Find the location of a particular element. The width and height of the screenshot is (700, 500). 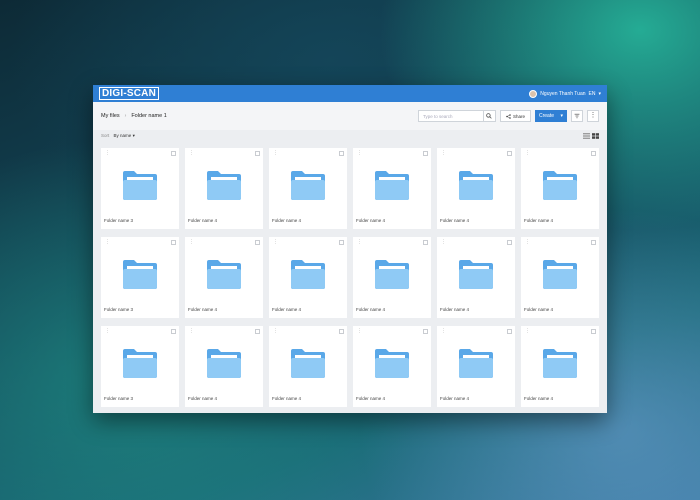

language-label: EN is located at coordinates (592, 94).